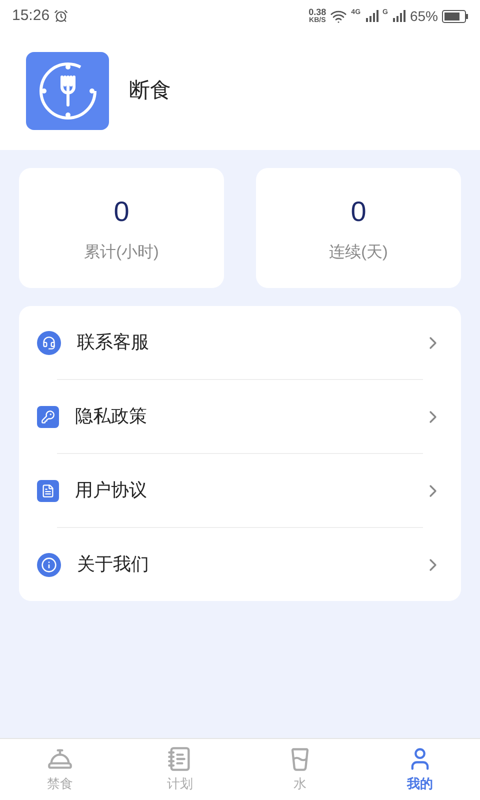 This screenshot has width=480, height=800. Describe the element at coordinates (420, 769) in the screenshot. I see `tab: 我的` at that location.